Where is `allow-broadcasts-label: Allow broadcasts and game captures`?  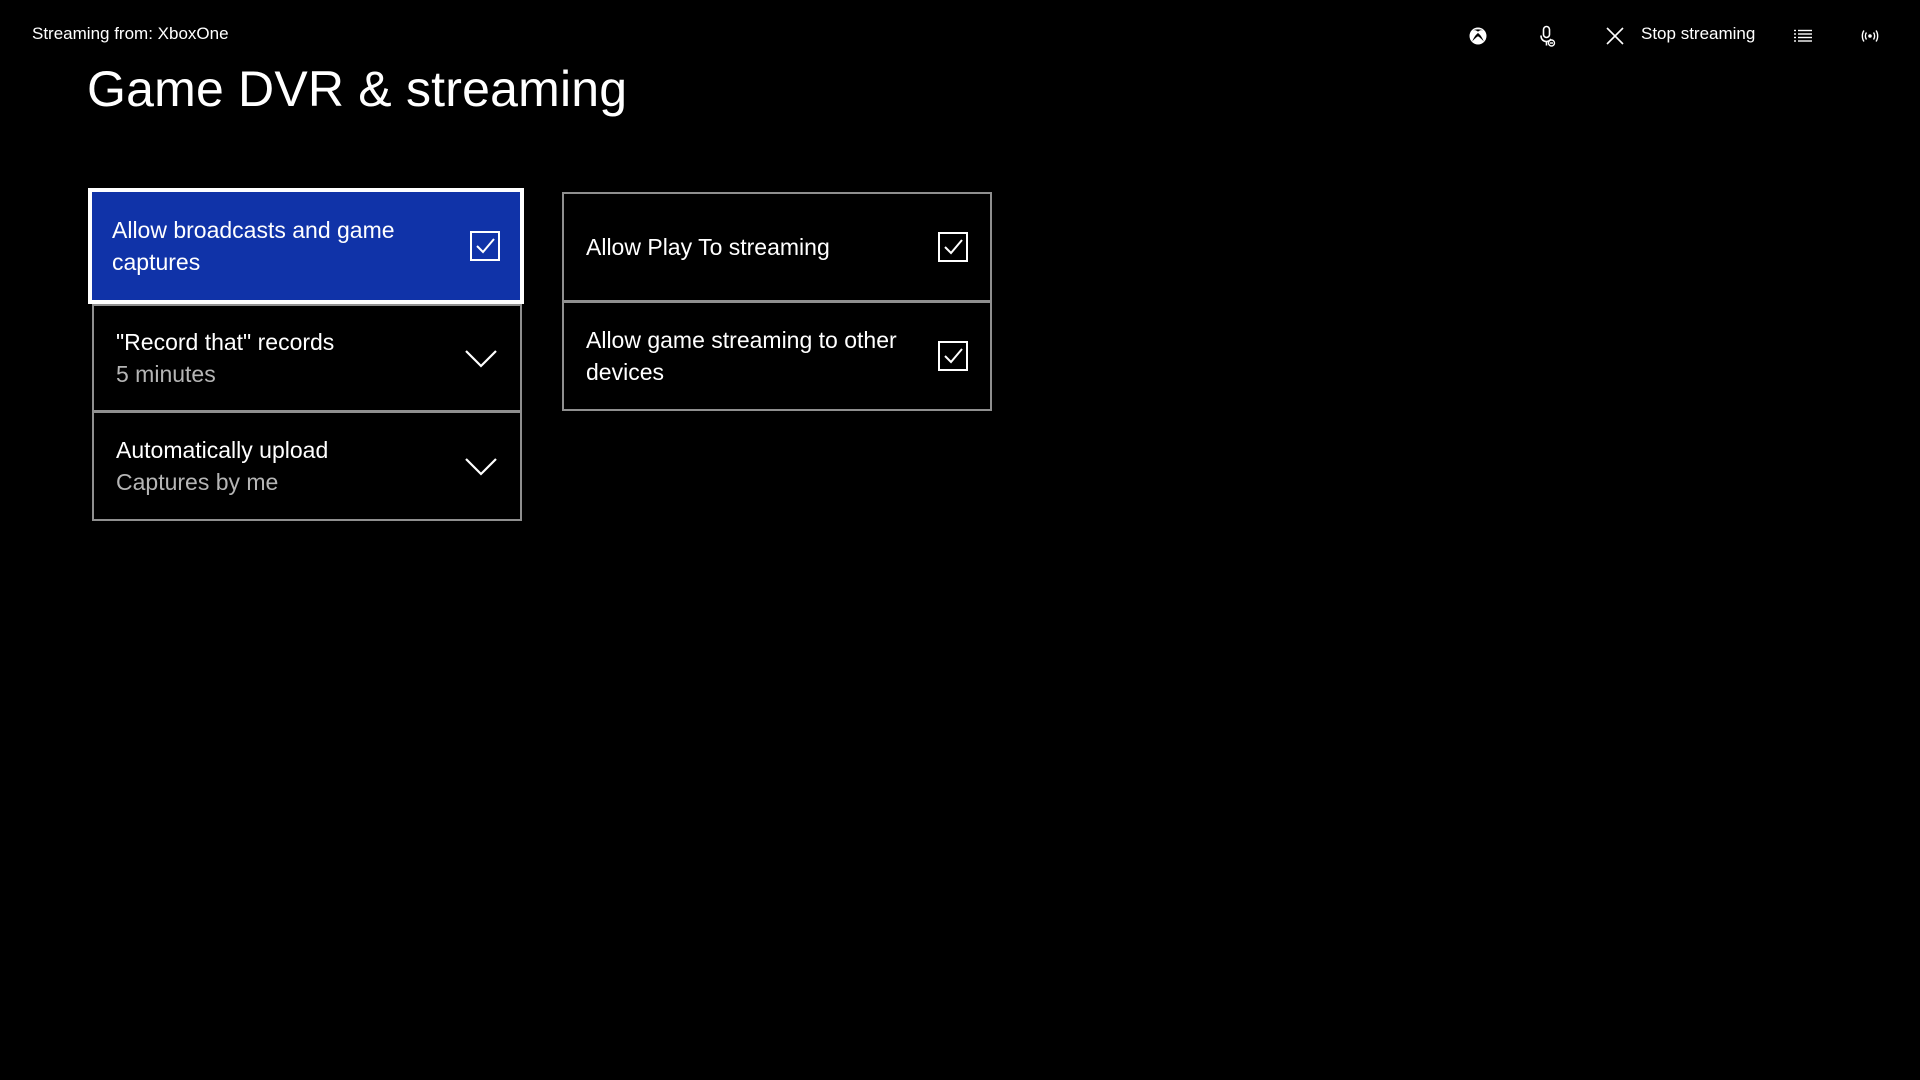
allow-broadcasts-label: Allow broadcasts and game captures is located at coordinates (253, 246).